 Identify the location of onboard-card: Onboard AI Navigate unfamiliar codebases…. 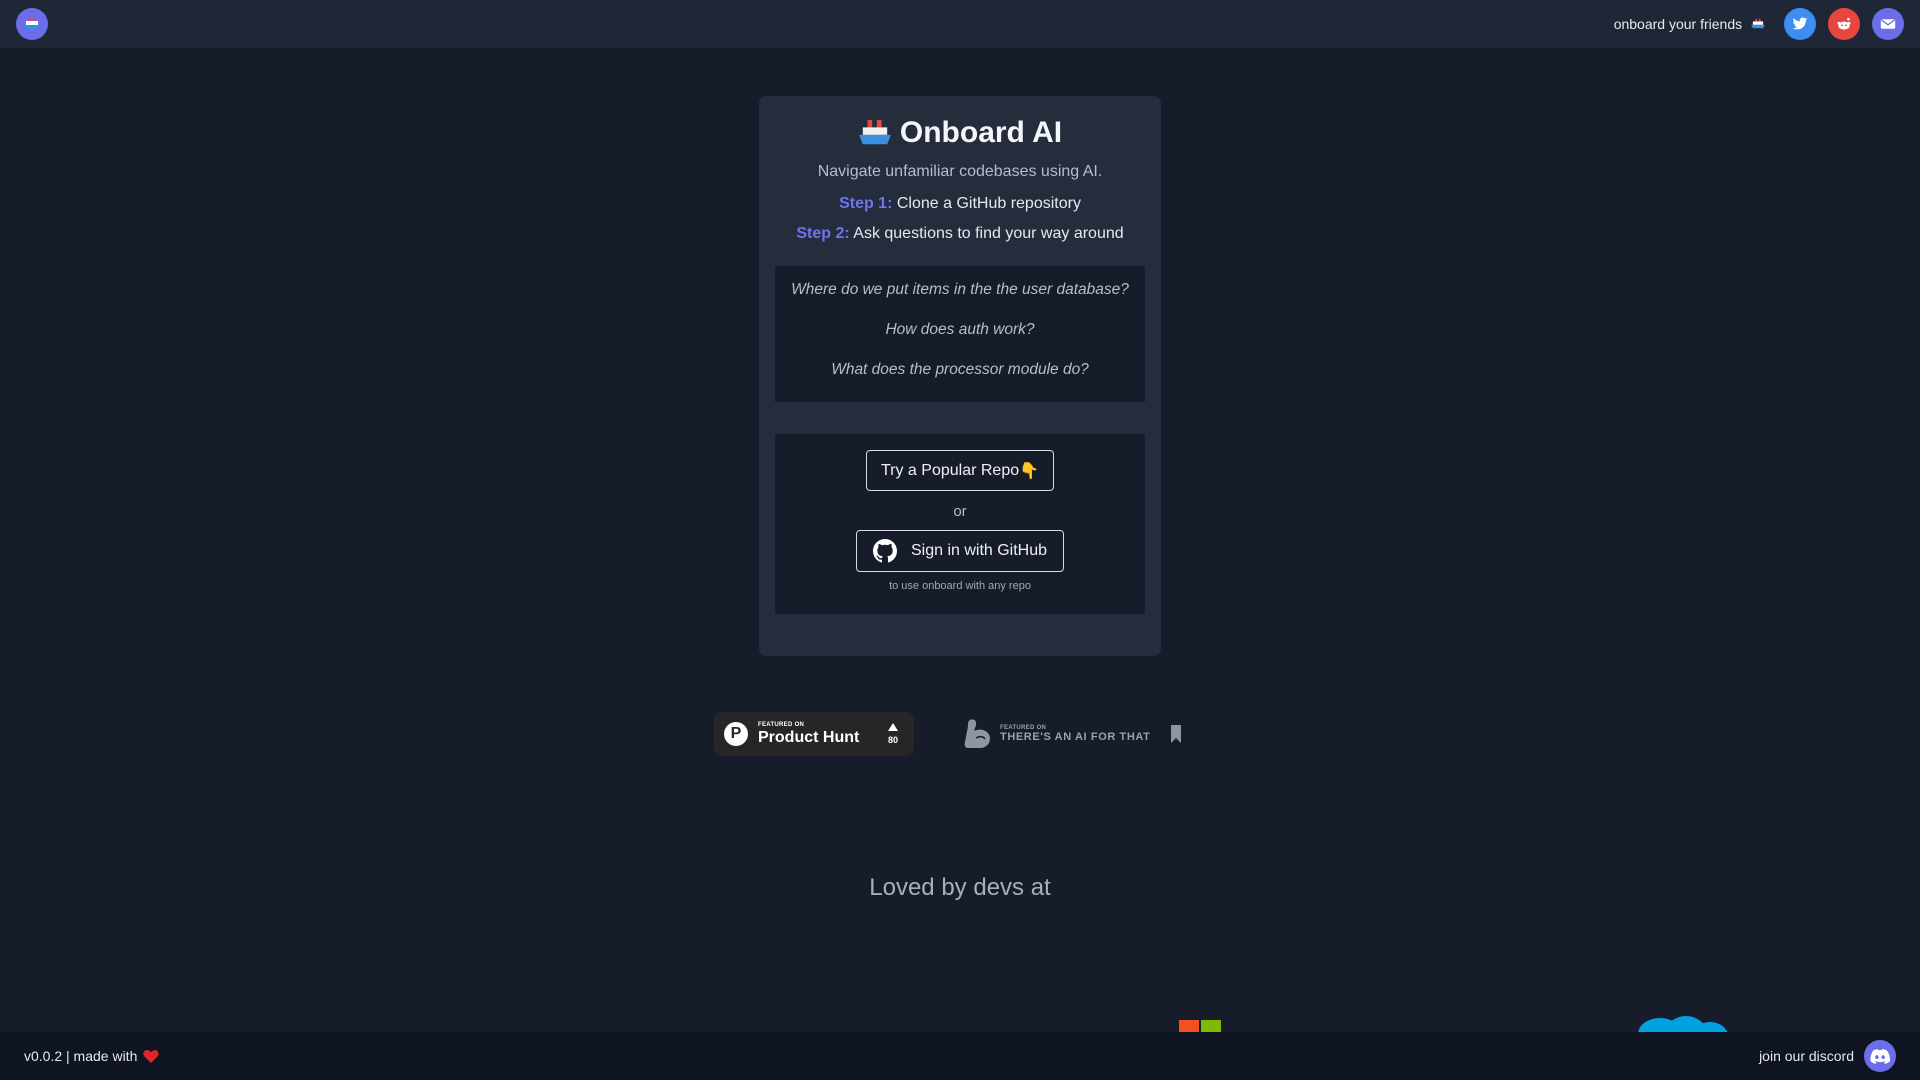
(960, 376).